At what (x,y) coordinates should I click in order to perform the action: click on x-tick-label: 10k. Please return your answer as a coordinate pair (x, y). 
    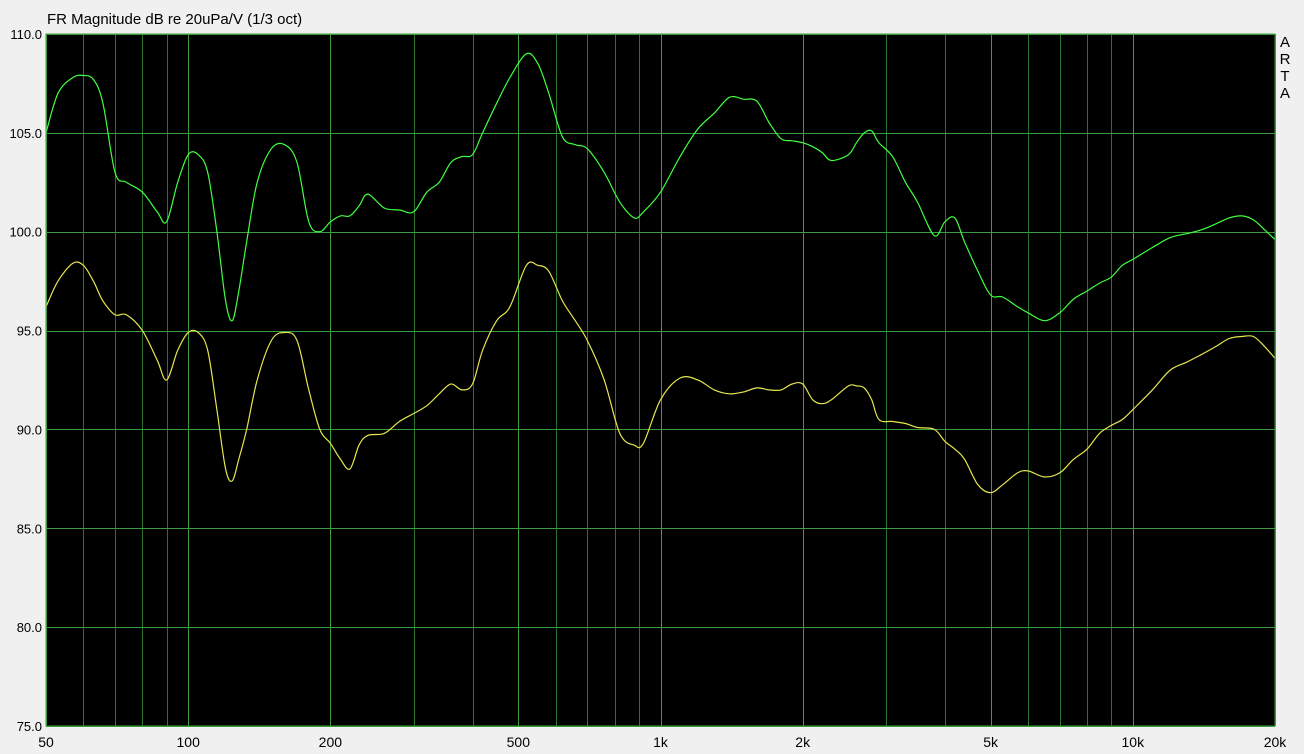
    Looking at the image, I should click on (1134, 742).